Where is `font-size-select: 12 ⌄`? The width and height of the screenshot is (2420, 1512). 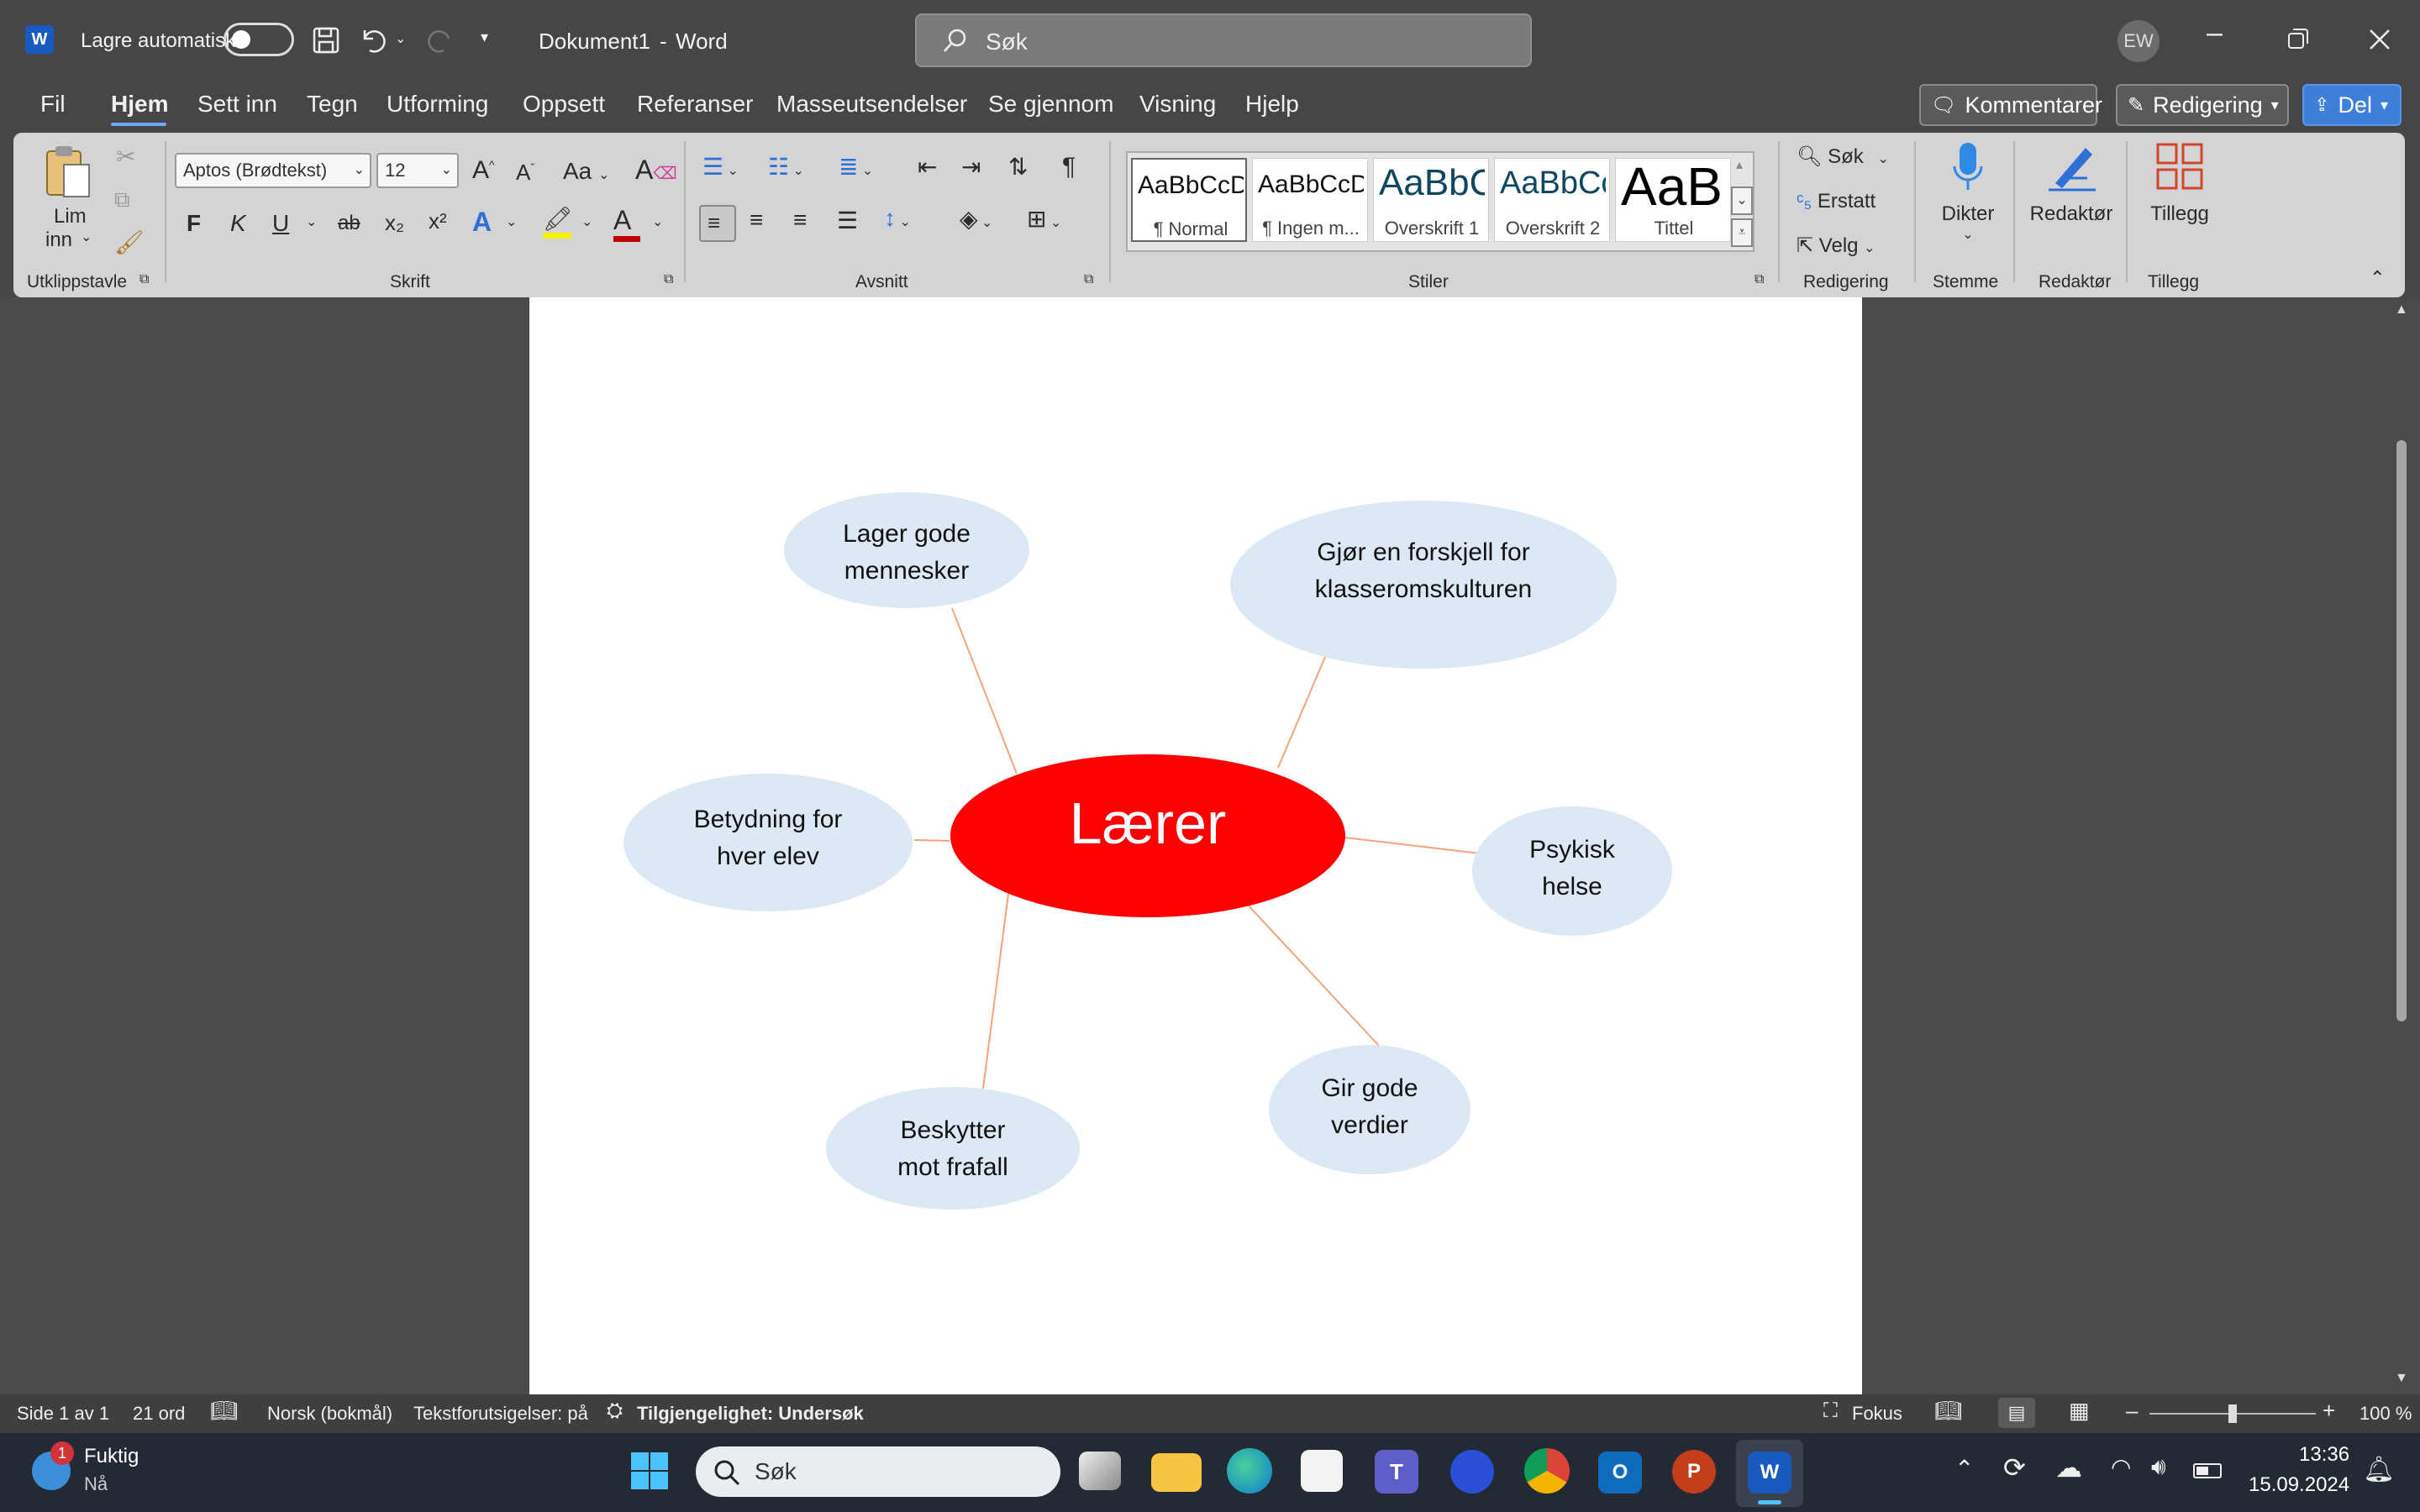
font-size-select: 12 ⌄ is located at coordinates (417, 170).